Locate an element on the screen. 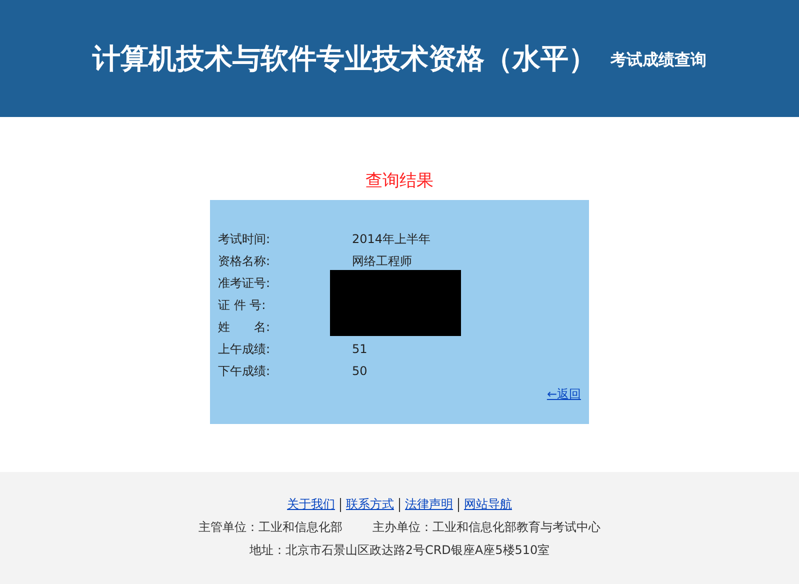 The image size is (799, 584). page-subtitle: 考试成绩查询 is located at coordinates (658, 60).